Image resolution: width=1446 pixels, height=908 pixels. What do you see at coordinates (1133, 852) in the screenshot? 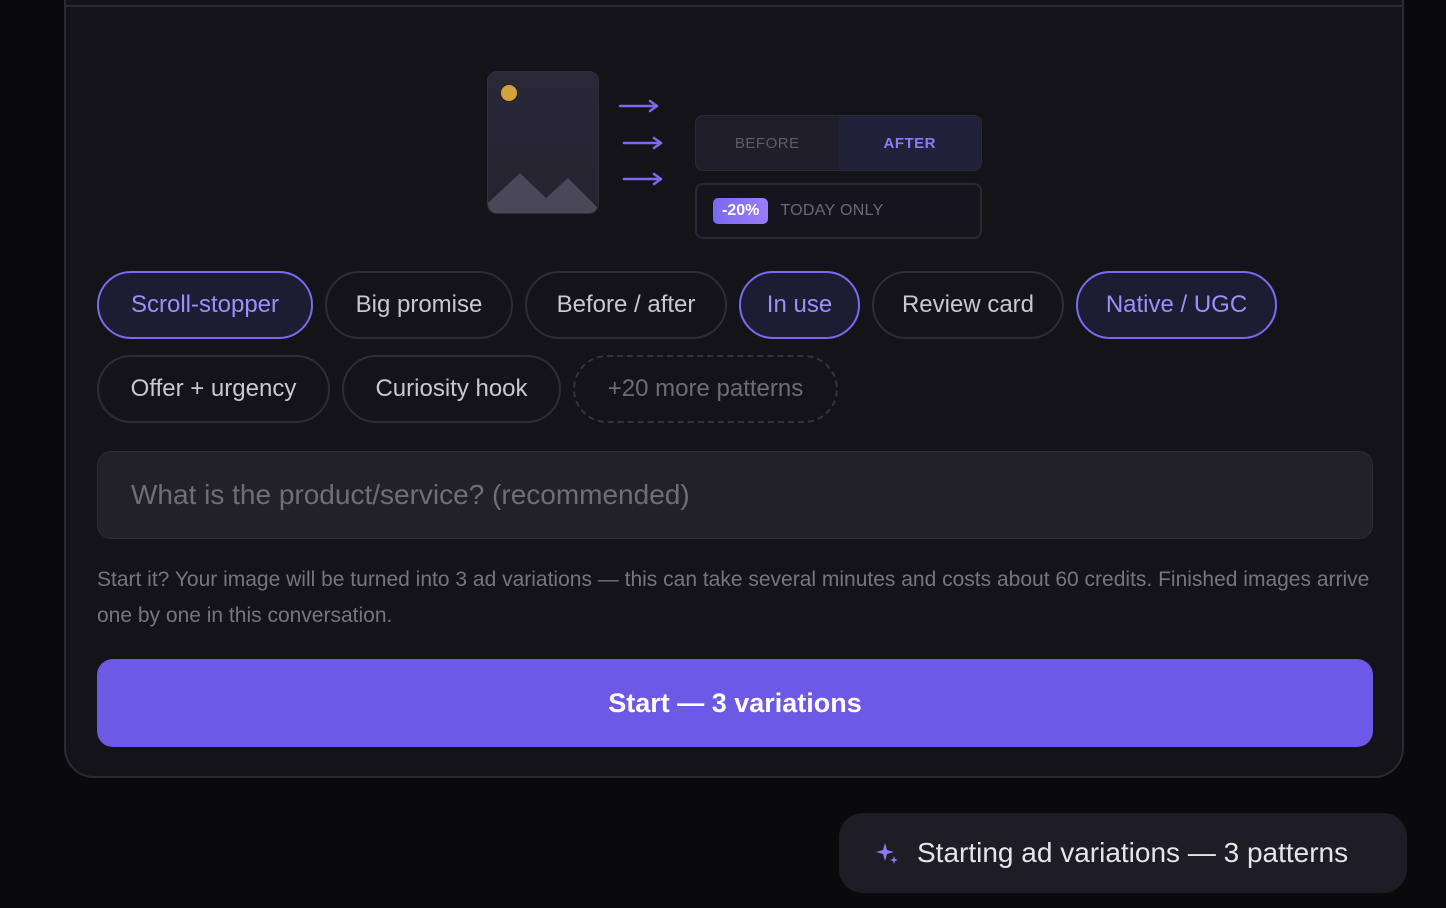
I see `status-text: Starting ad variations — 3 patterns` at bounding box center [1133, 852].